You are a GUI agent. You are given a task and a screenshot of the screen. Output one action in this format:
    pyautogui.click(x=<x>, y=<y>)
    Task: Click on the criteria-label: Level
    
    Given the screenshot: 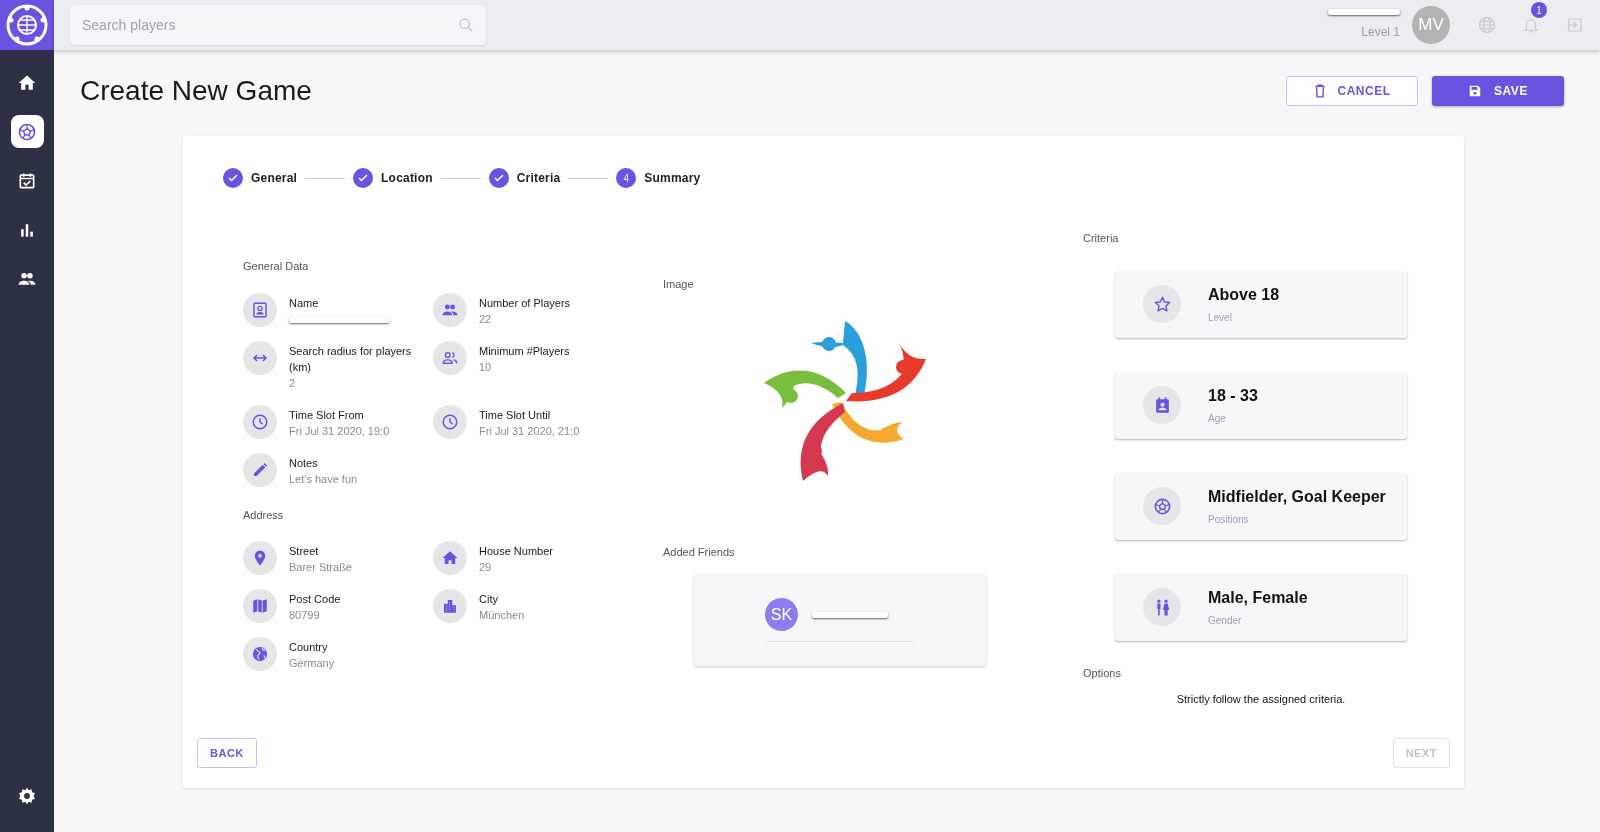 What is the action you would take?
    pyautogui.click(x=1220, y=317)
    